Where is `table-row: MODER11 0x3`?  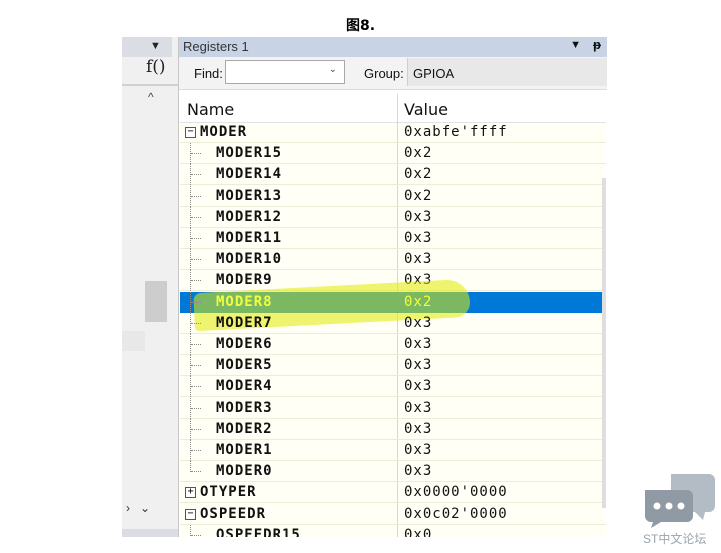 table-row: MODER11 0x3 is located at coordinates (393, 238).